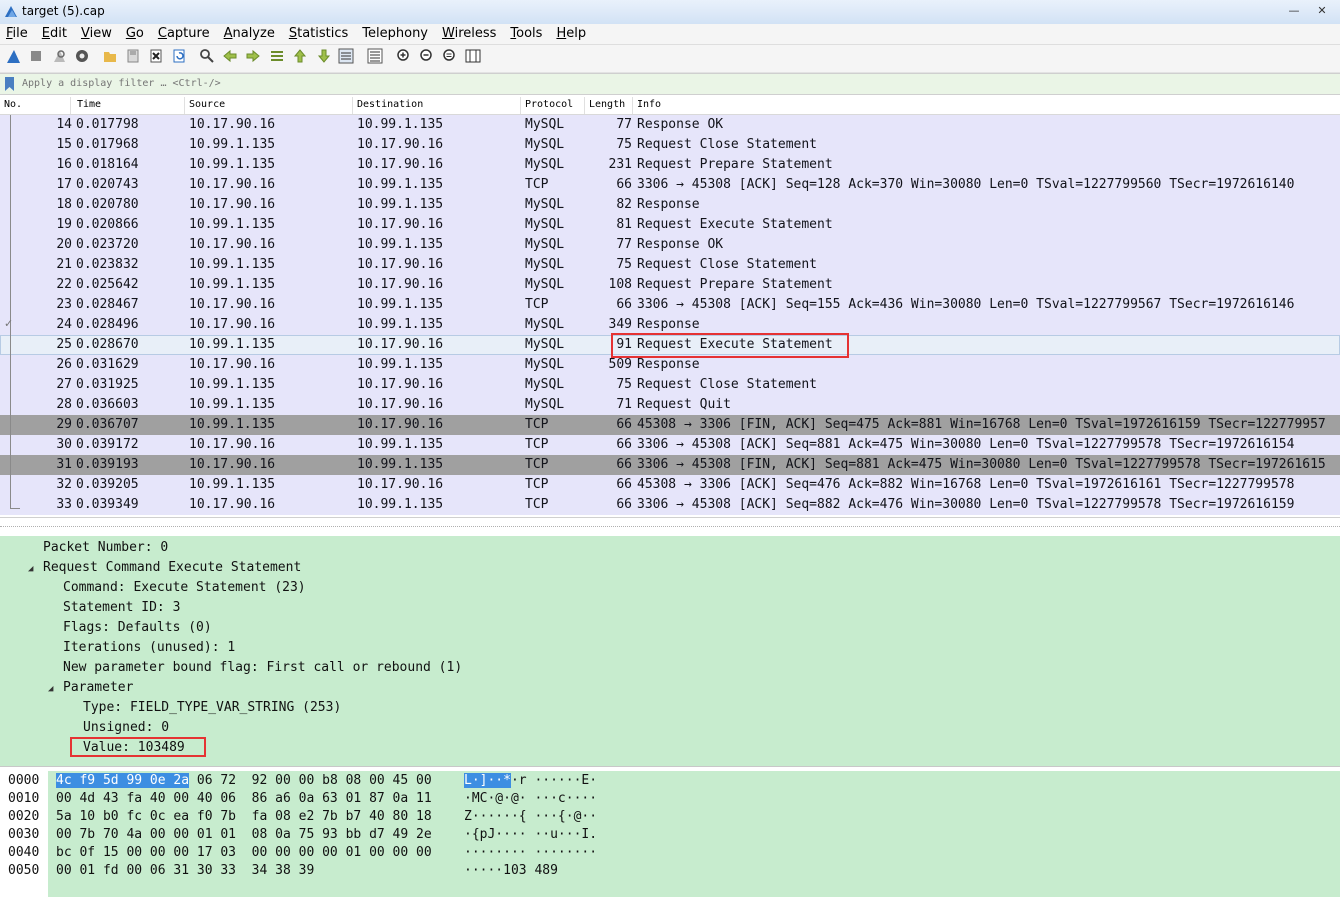  I want to click on stop-button, so click(36, 58).